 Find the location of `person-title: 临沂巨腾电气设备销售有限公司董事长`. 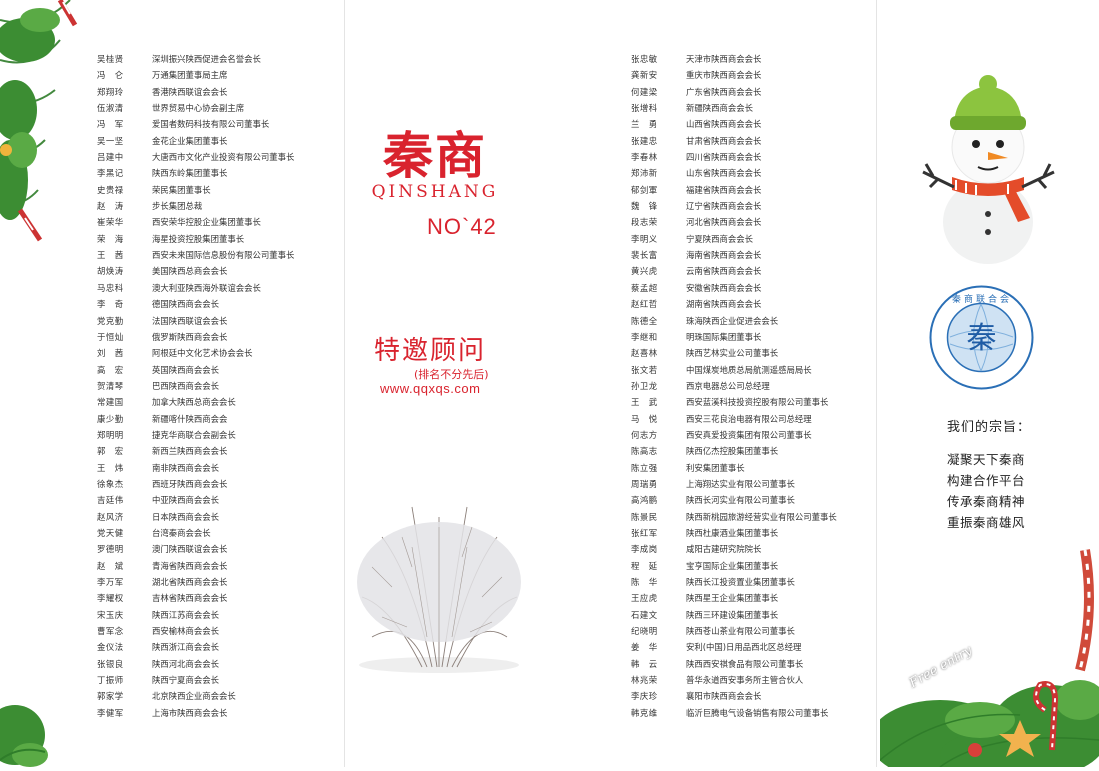

person-title: 临沂巨腾电气设备销售有限公司董事长 is located at coordinates (757, 712).